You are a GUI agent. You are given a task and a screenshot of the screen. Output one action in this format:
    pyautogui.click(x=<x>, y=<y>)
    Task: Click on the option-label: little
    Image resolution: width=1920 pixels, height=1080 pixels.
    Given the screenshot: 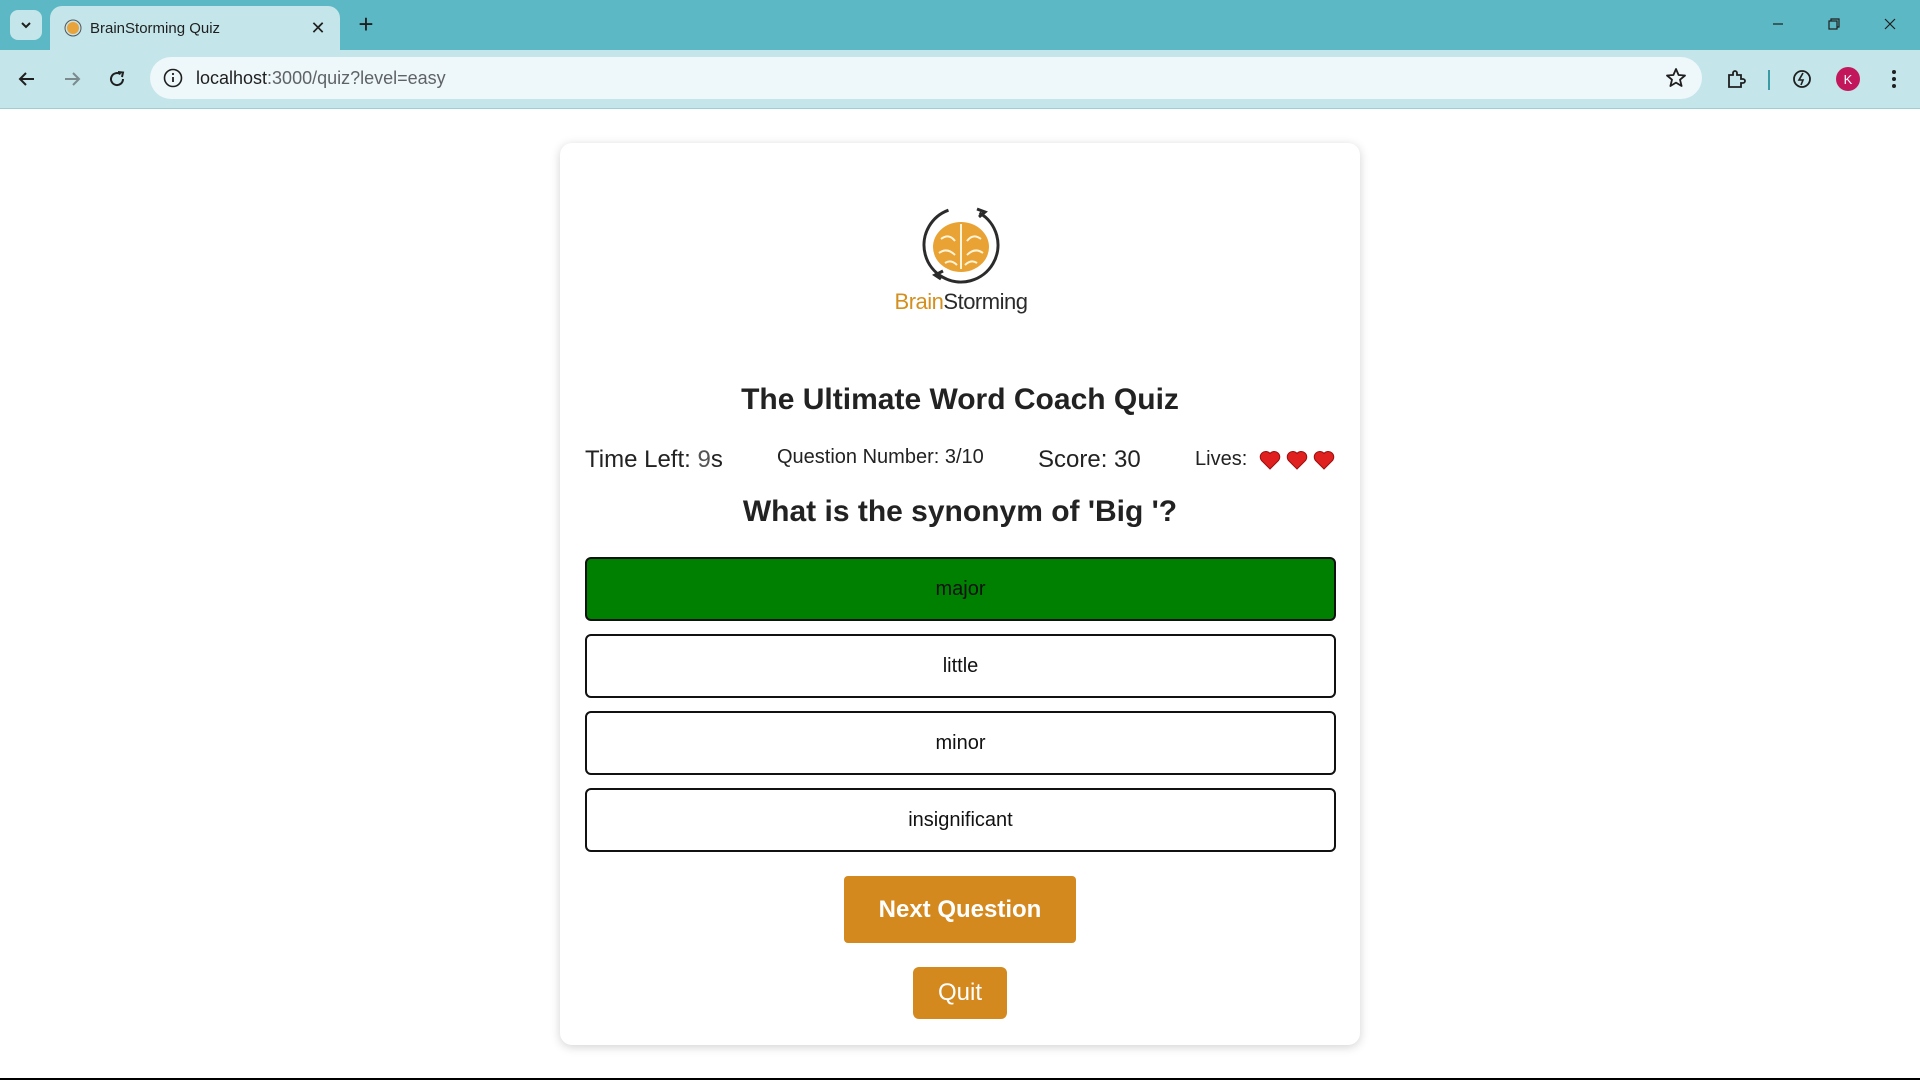 What is the action you would take?
    pyautogui.click(x=960, y=665)
    